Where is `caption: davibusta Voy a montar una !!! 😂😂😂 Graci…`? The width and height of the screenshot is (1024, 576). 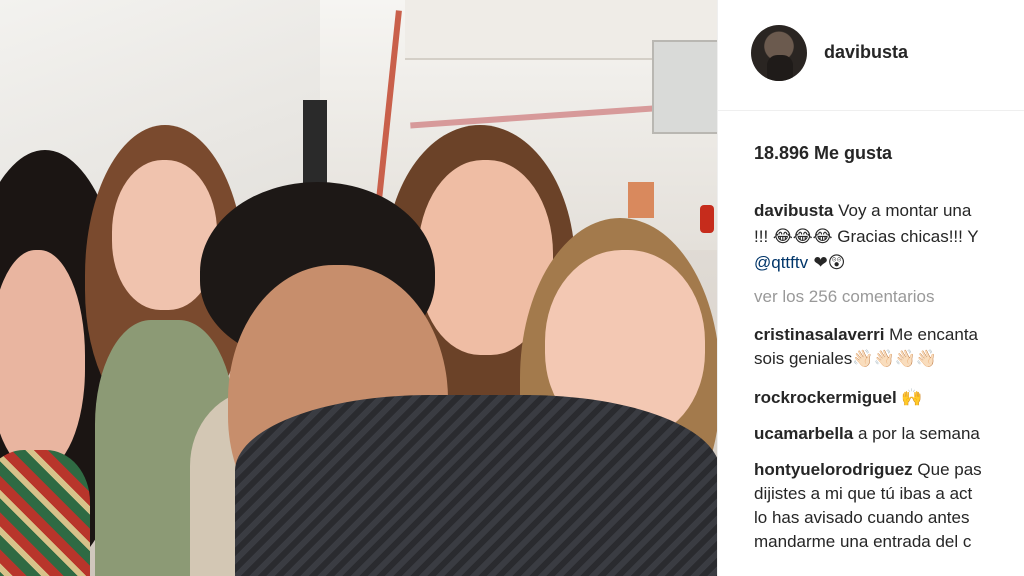 caption: davibusta Voy a montar una !!! 😂😂😂 Graci… is located at coordinates (889, 237).